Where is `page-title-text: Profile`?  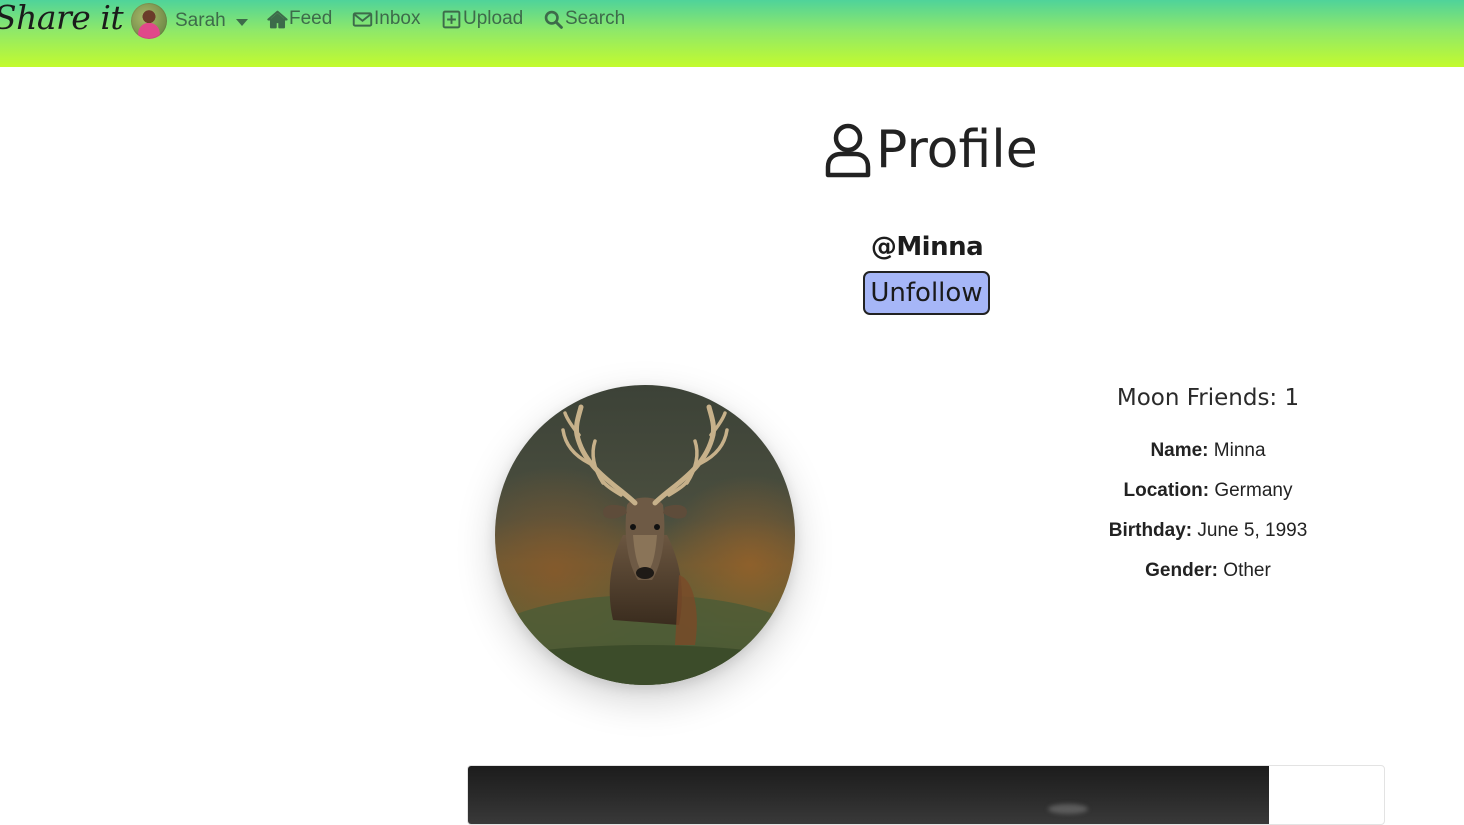 page-title-text: Profile is located at coordinates (957, 150).